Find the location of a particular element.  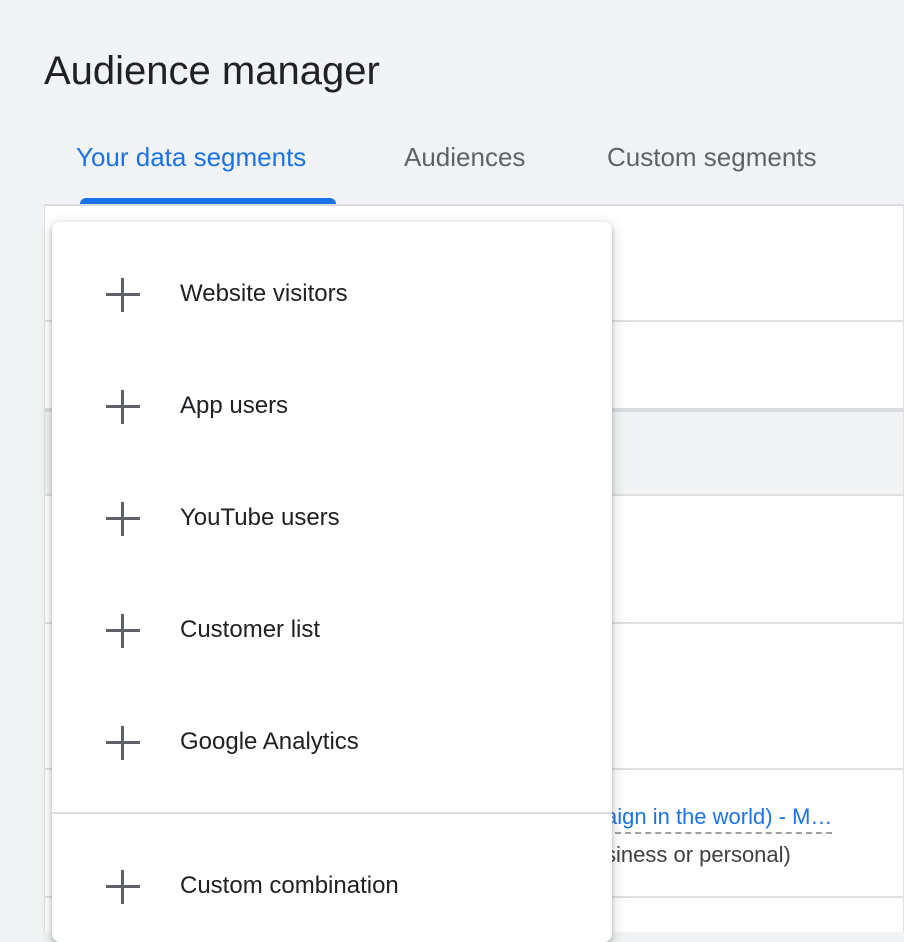

tab-your-data-segments: Your data segments is located at coordinates (191, 162).